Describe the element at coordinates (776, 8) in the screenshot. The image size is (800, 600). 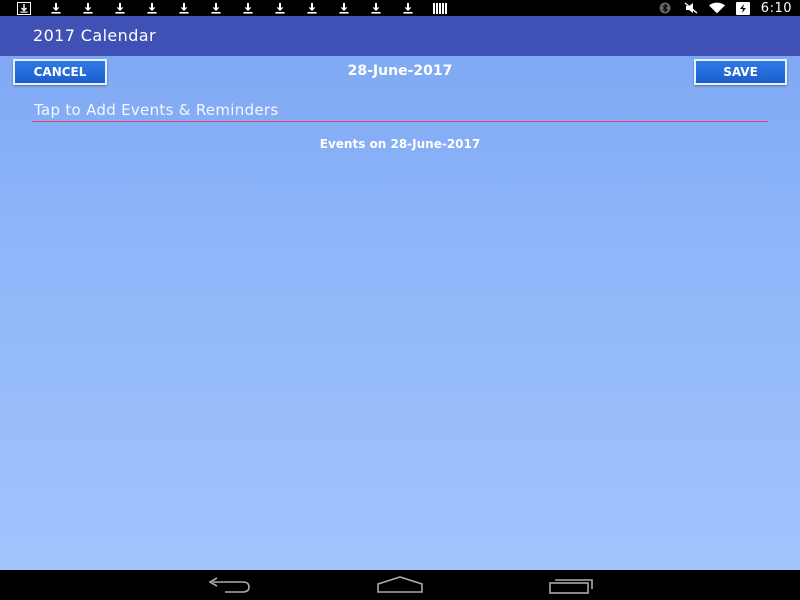
I see `status-time: 6:10` at that location.